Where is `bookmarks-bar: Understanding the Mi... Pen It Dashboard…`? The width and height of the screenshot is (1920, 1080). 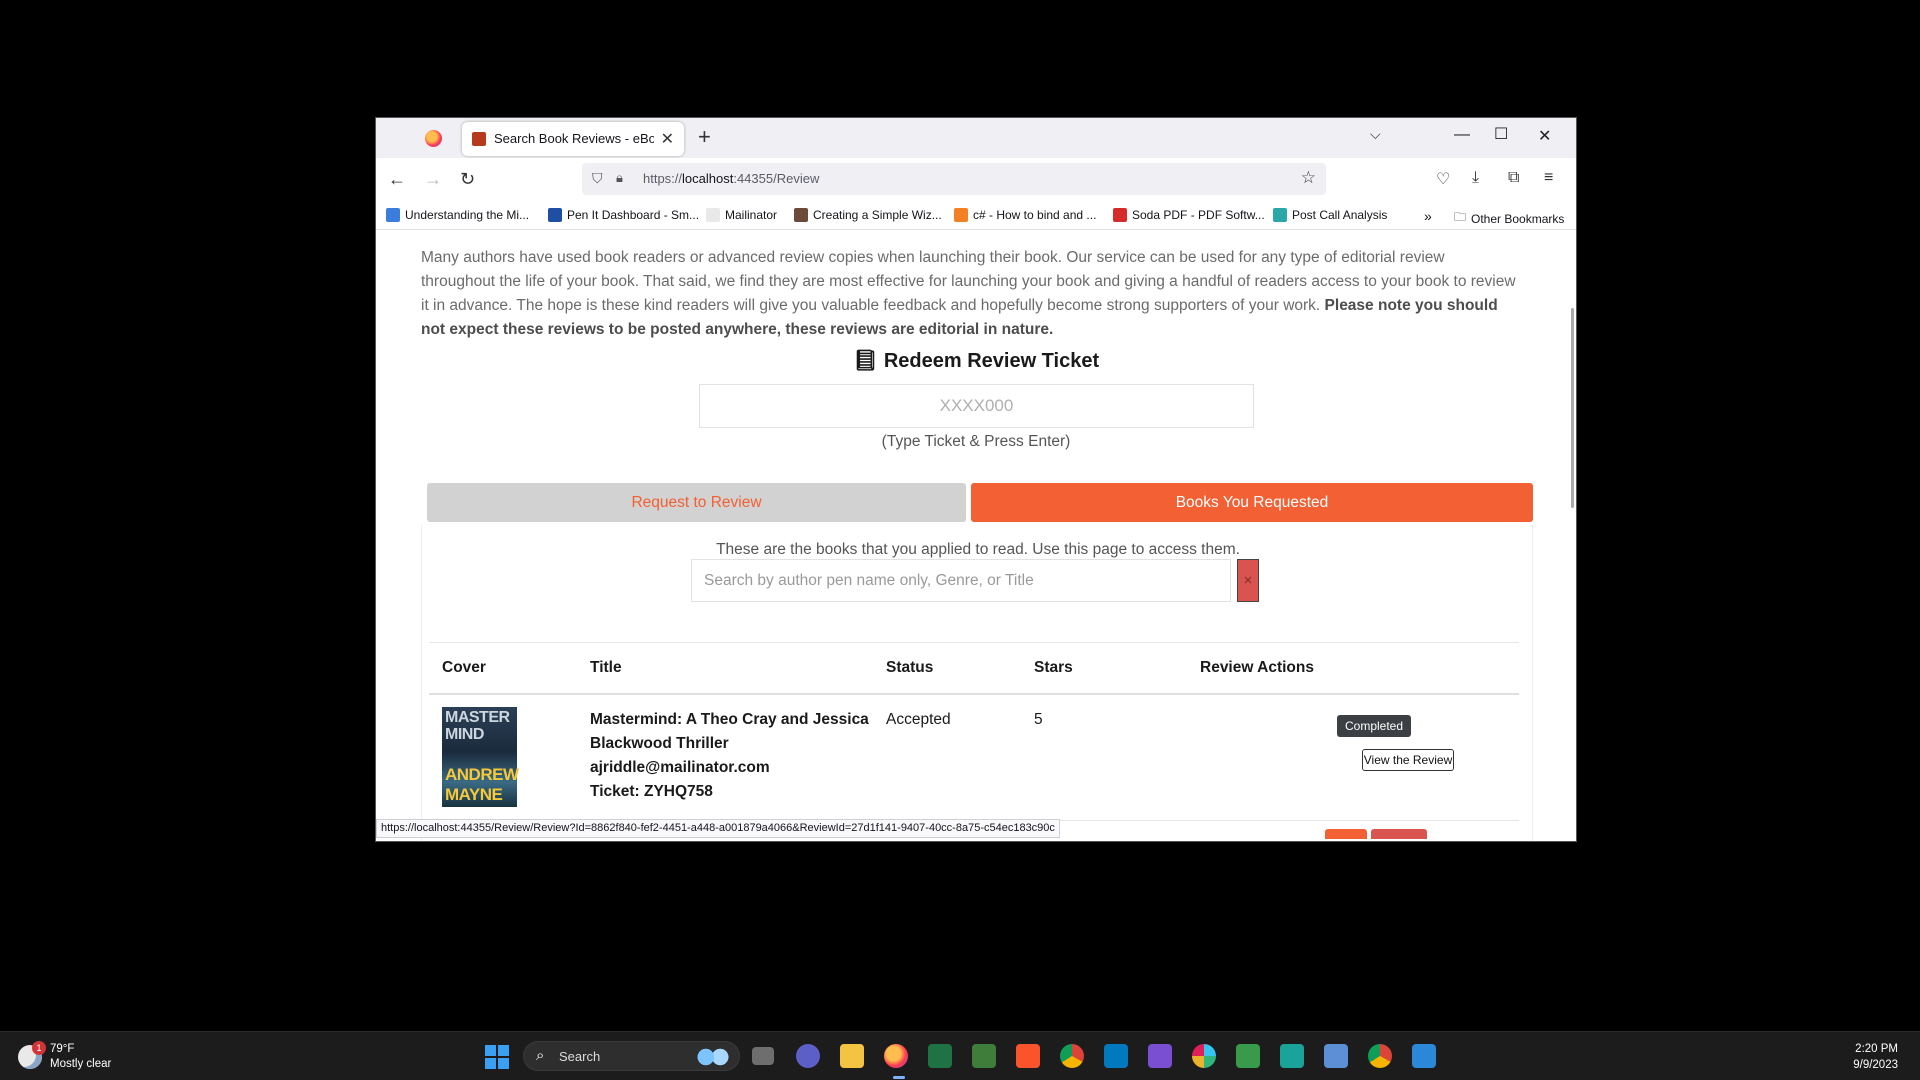 bookmarks-bar: Understanding the Mi... Pen It Dashboard… is located at coordinates (976, 216).